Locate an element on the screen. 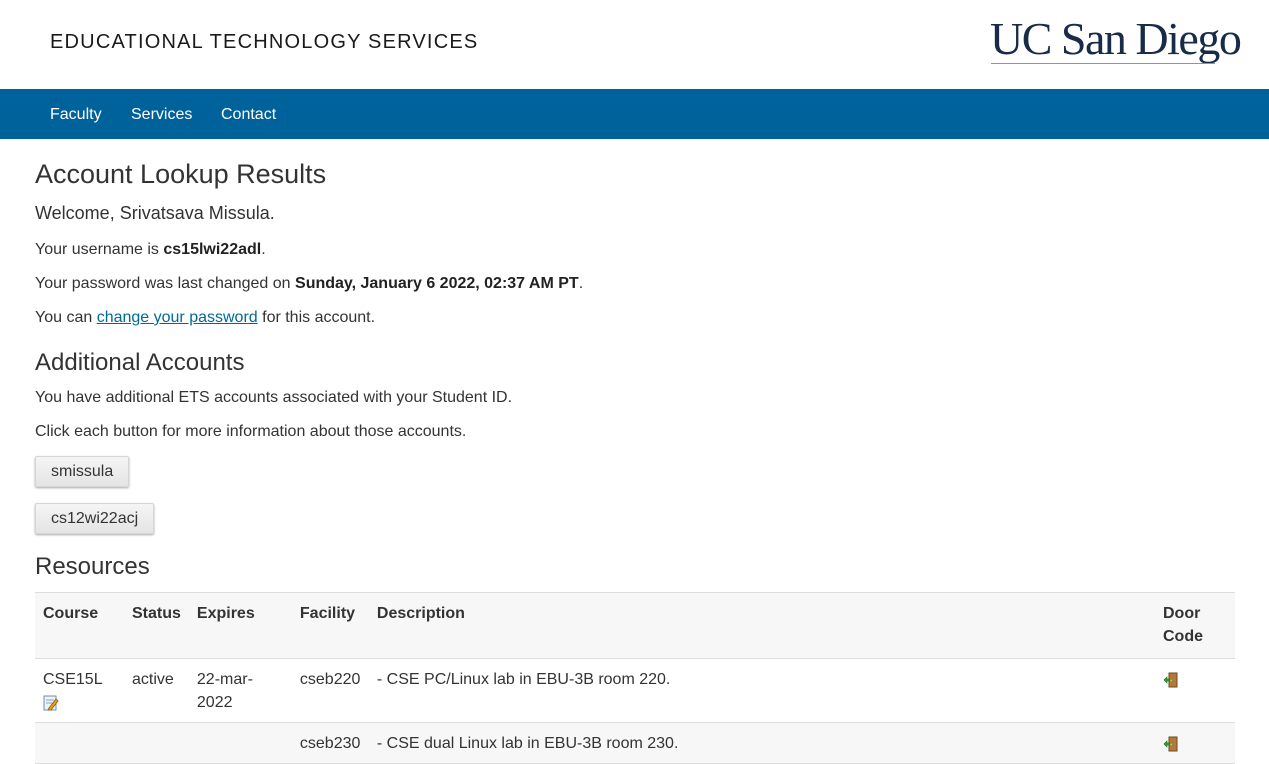 The width and height of the screenshot is (1269, 764). username-value: cs15lwi22adl is located at coordinates (212, 249).